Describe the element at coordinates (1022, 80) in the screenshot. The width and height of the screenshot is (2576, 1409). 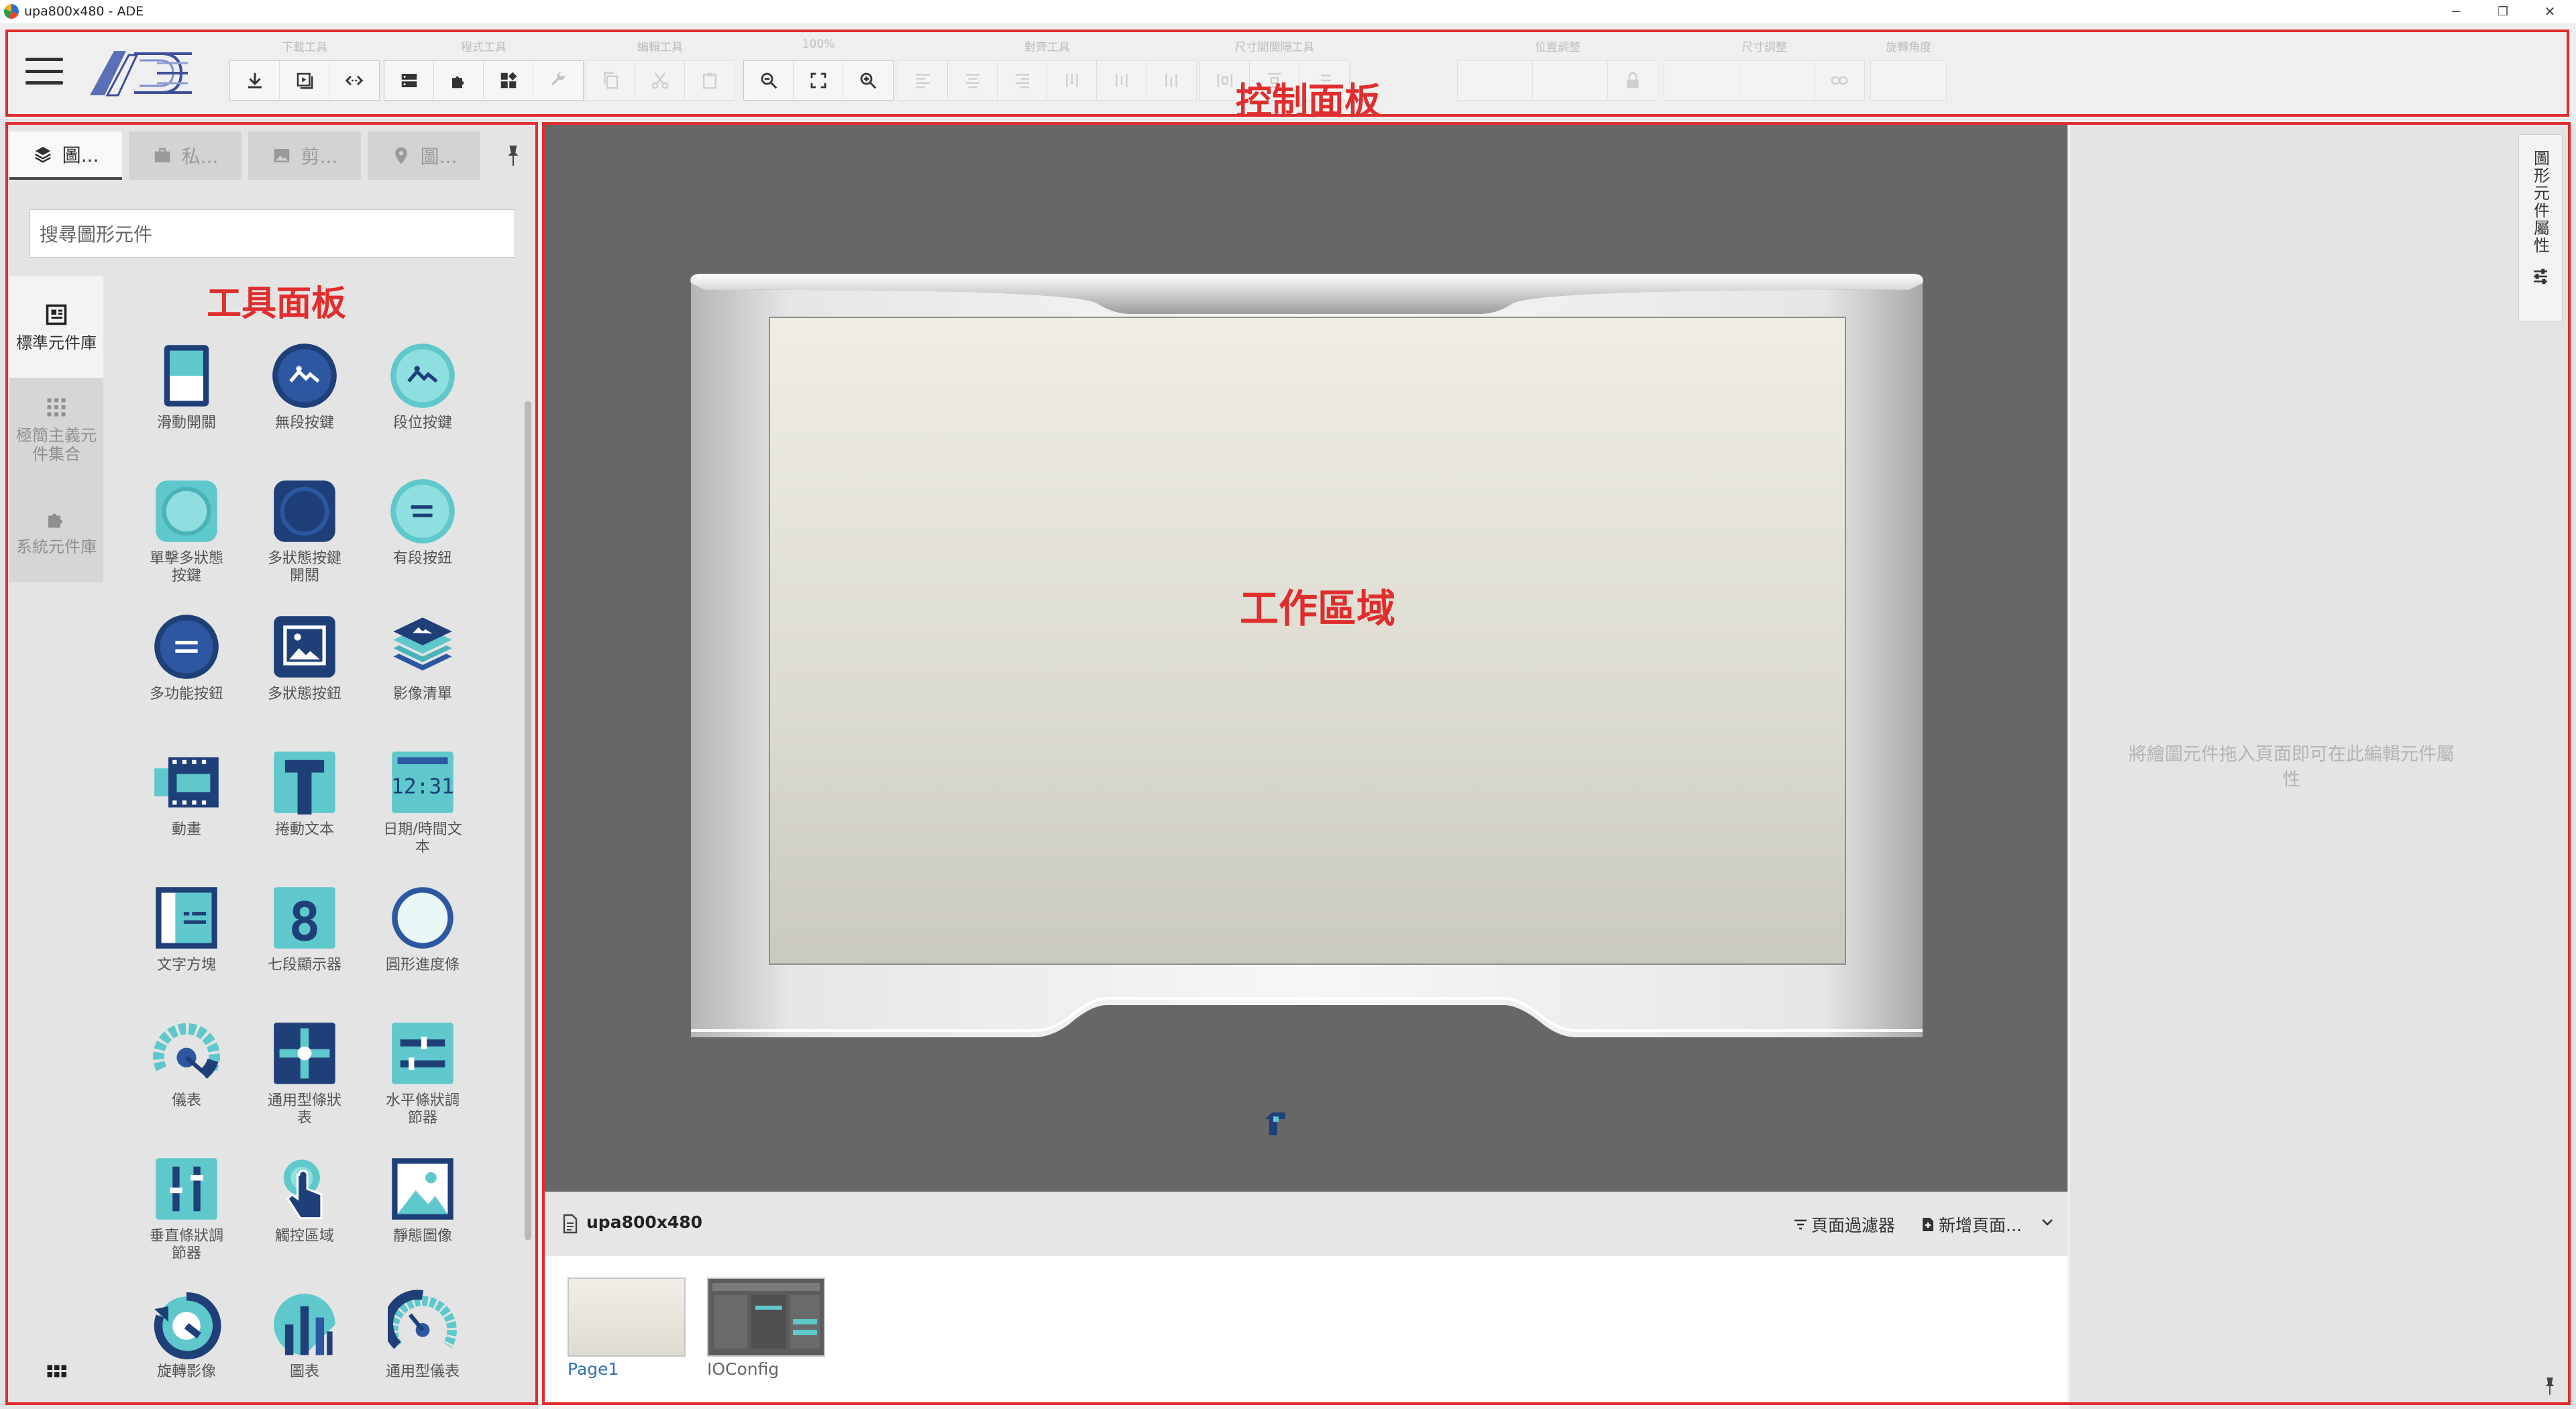
I see `align-right-icon` at that location.